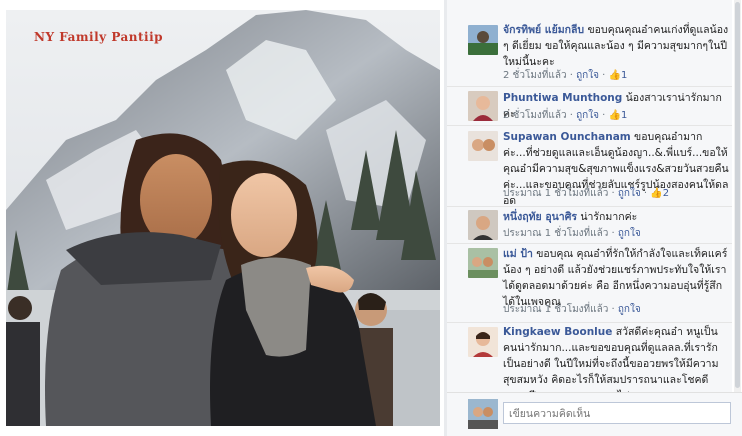 This screenshot has width=742, height=436. Describe the element at coordinates (666, 193) in the screenshot. I see `like-count: 2` at that location.